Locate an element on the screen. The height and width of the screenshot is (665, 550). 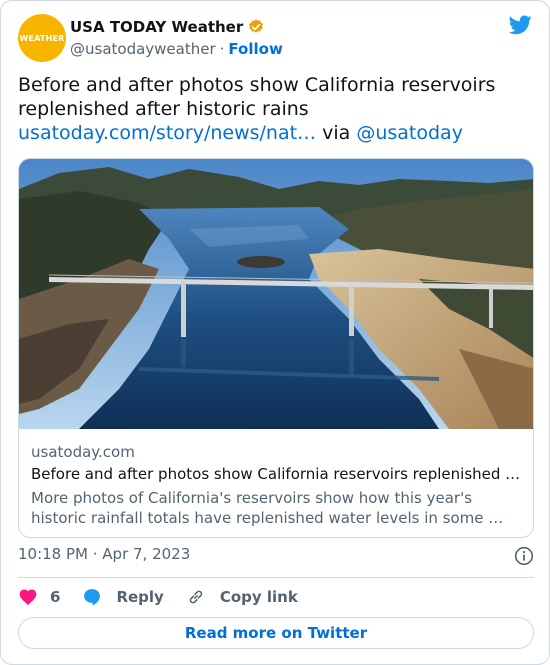
info-icon is located at coordinates (524, 556).